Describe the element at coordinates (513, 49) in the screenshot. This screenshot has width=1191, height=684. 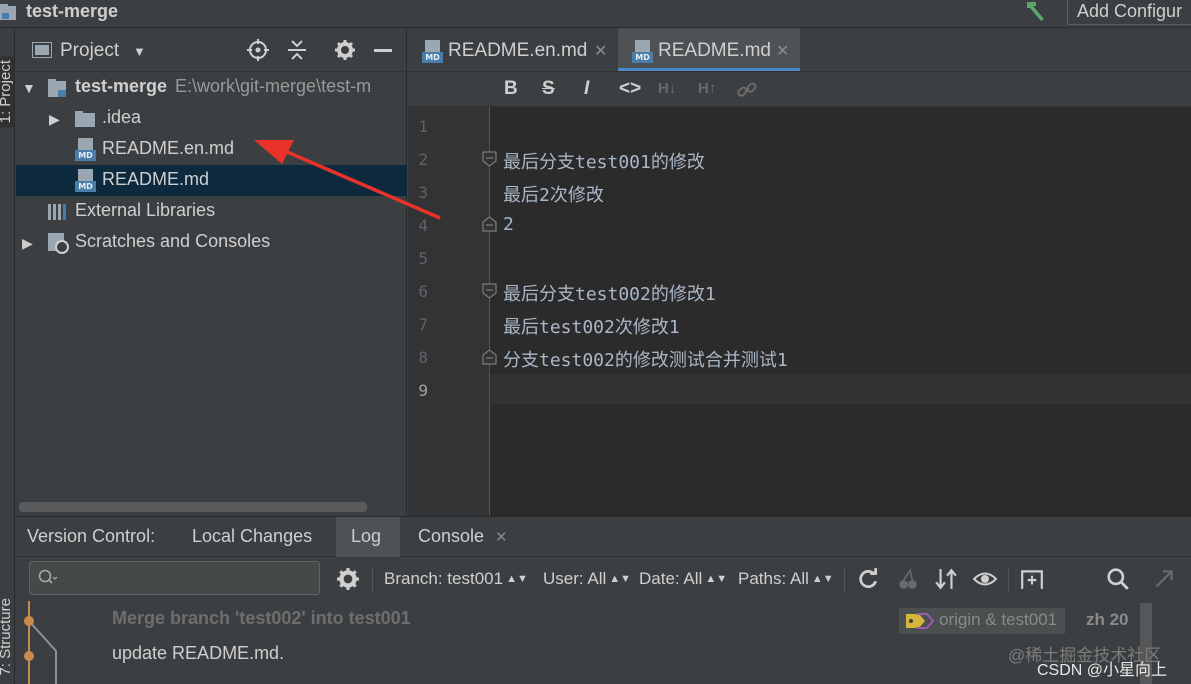
I see `tab-readme-en: MD README.en.md ✕` at that location.